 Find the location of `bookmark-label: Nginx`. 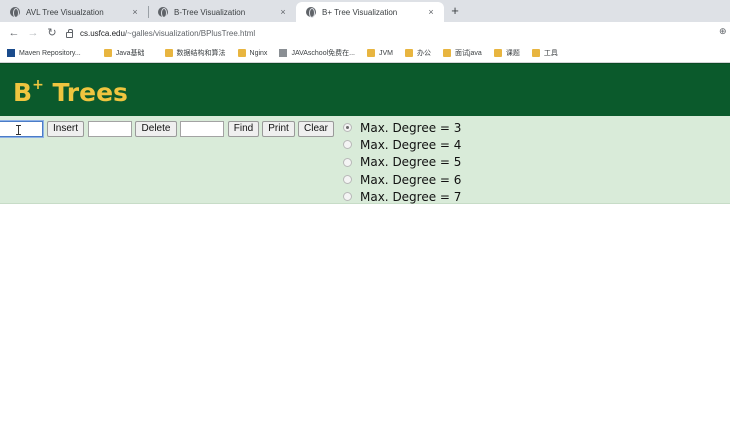

bookmark-label: Nginx is located at coordinates (258, 53).